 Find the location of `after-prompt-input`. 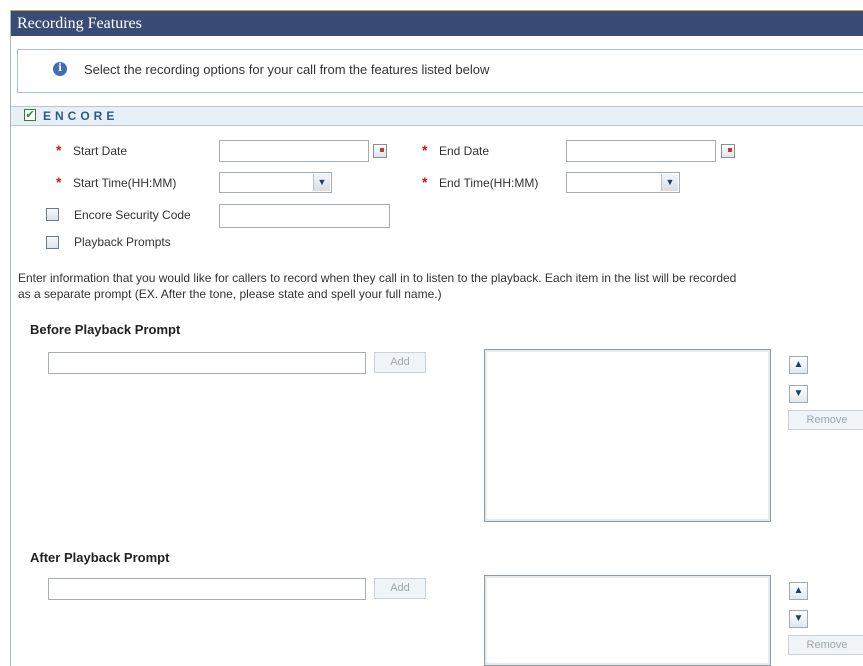

after-prompt-input is located at coordinates (207, 589).